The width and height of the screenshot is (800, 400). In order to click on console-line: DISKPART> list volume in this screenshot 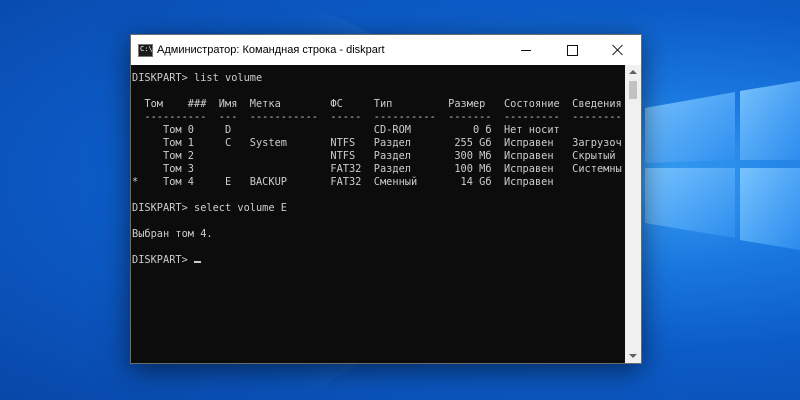, I will do `click(197, 78)`.